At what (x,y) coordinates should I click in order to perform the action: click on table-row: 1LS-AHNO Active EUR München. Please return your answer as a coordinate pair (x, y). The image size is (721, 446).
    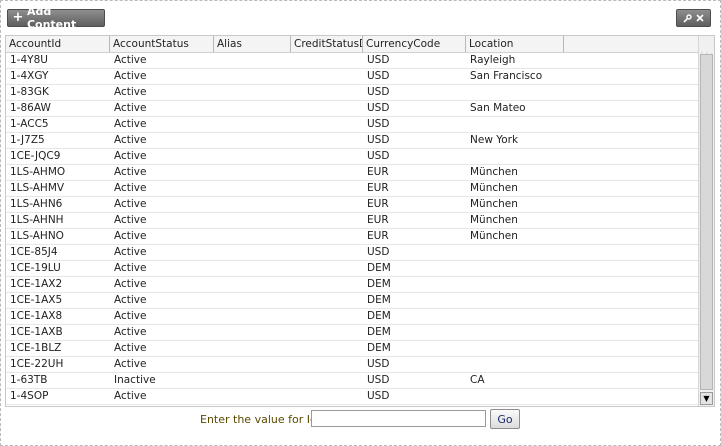
    Looking at the image, I should click on (352, 237).